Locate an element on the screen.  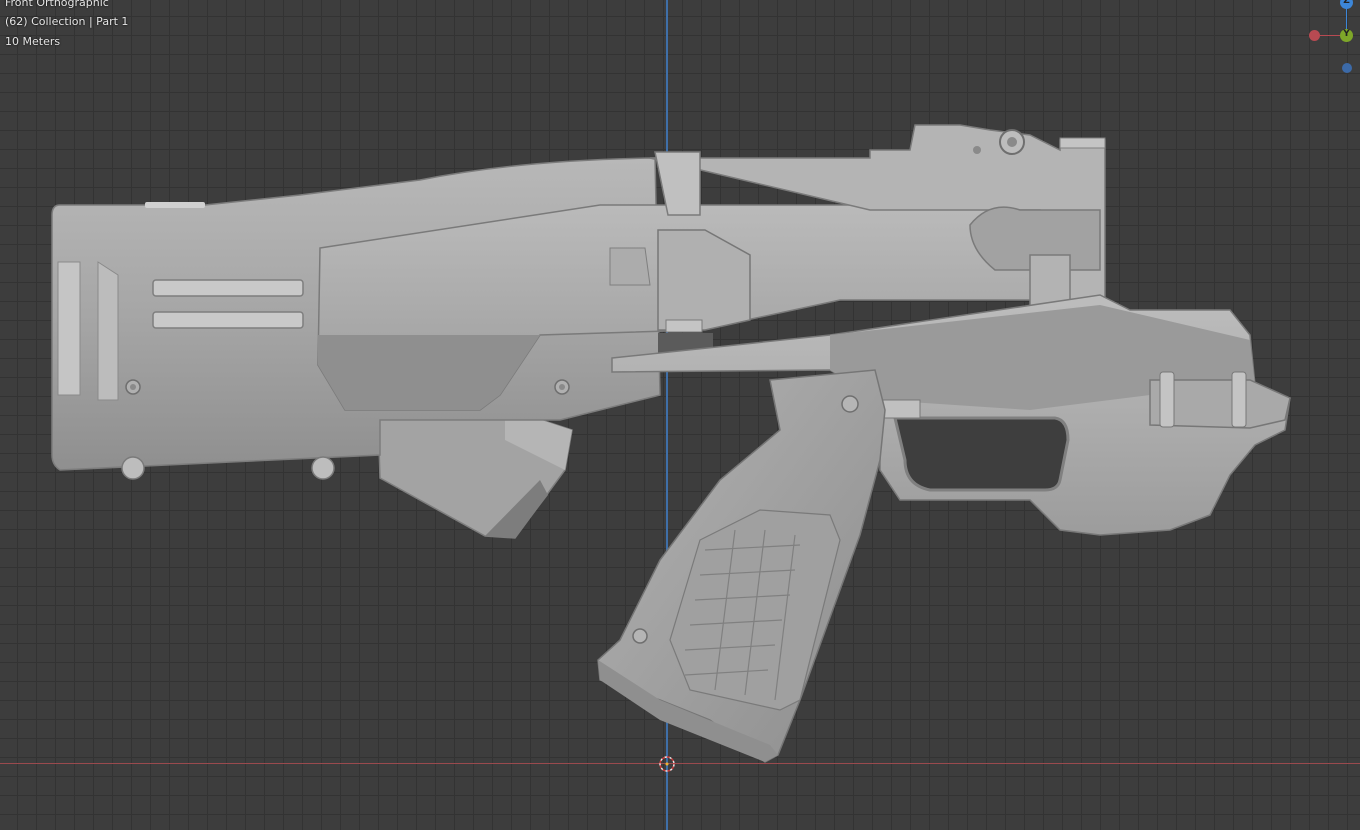
collection-info: (62) Collection | Part 1 is located at coordinates (67, 21).